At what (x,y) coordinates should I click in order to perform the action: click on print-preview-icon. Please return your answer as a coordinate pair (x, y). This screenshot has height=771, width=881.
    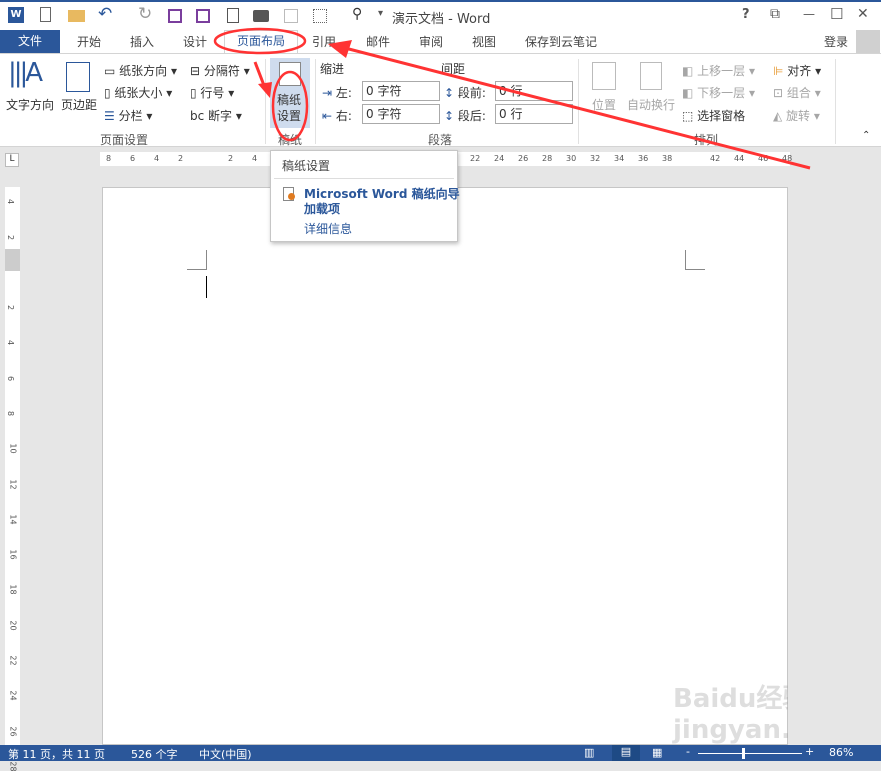
    Looking at the image, I should click on (233, 15).